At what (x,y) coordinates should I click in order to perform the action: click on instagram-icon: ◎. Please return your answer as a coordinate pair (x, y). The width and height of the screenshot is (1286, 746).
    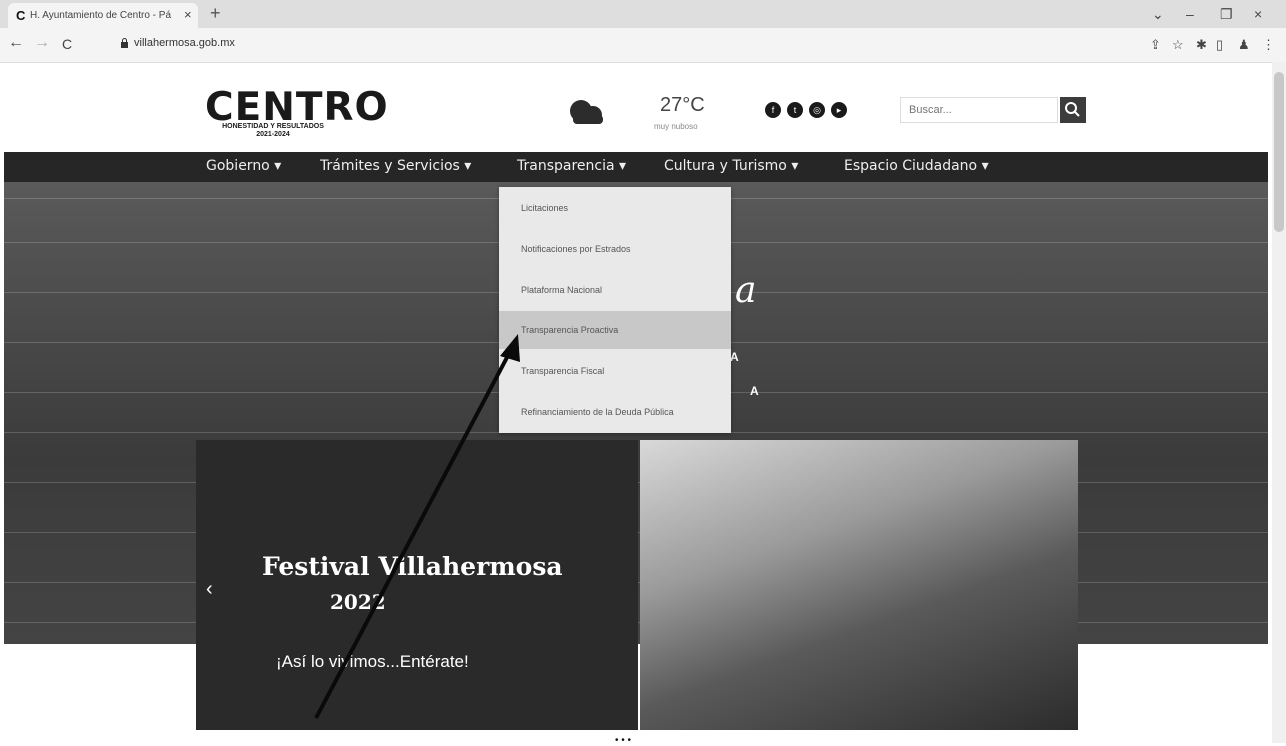
    Looking at the image, I should click on (817, 110).